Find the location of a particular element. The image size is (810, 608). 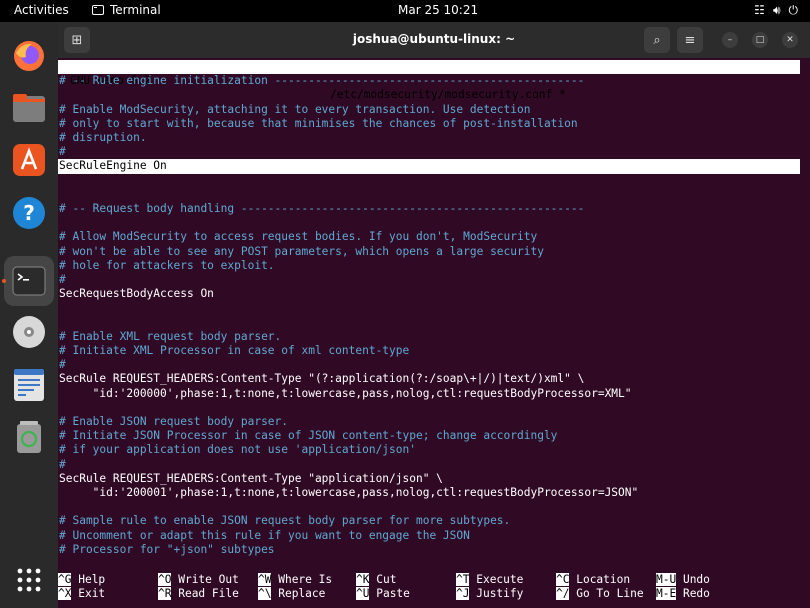

maximize-icon: □ is located at coordinates (760, 40).